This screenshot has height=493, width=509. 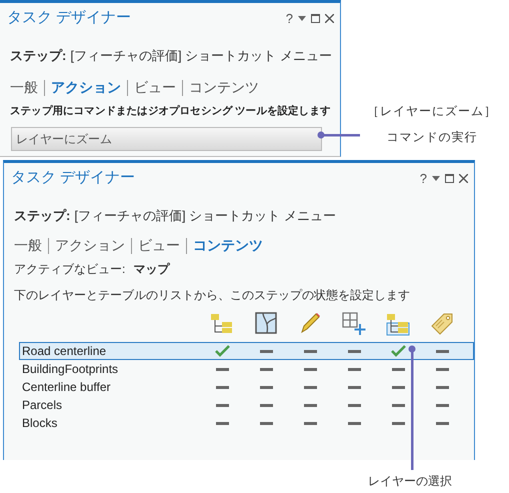 I want to click on callout-text: レイヤーの選択, so click(x=410, y=481).